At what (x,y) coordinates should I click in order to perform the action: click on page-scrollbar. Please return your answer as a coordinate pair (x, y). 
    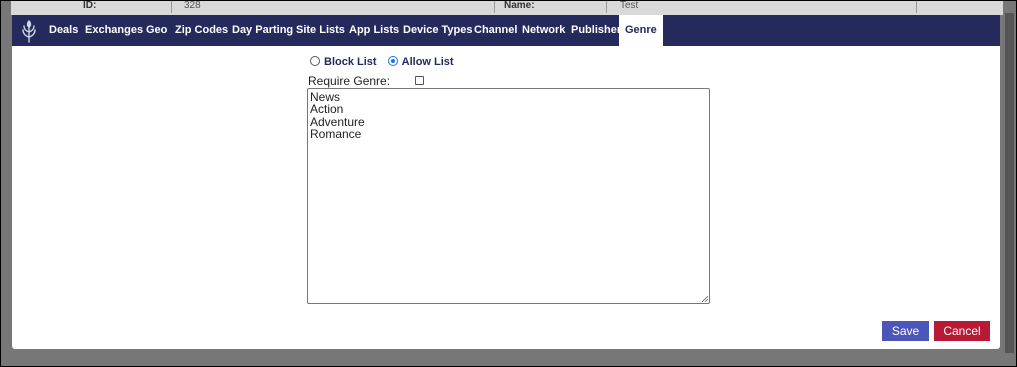
    Looking at the image, I should click on (1009, 183).